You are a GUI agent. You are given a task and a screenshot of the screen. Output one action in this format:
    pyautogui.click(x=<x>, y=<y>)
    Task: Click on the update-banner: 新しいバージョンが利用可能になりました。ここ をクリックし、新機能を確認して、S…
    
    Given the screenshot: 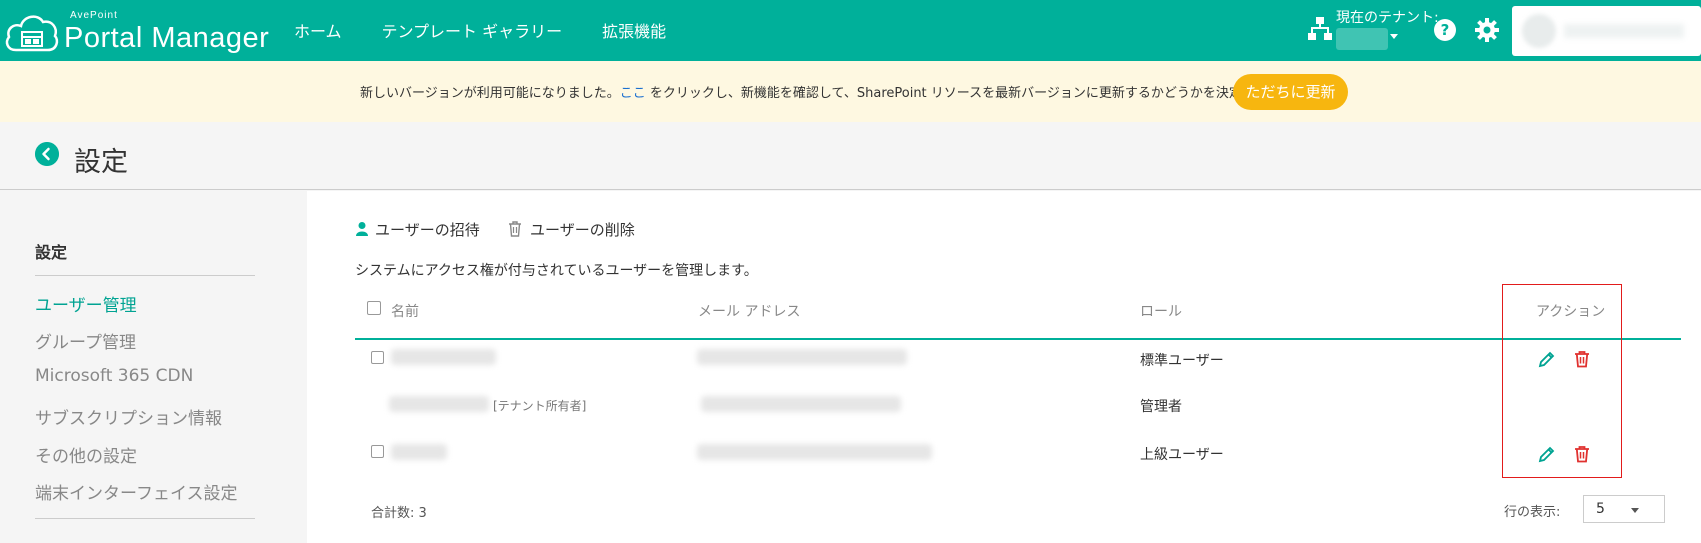 What is the action you would take?
    pyautogui.click(x=850, y=91)
    